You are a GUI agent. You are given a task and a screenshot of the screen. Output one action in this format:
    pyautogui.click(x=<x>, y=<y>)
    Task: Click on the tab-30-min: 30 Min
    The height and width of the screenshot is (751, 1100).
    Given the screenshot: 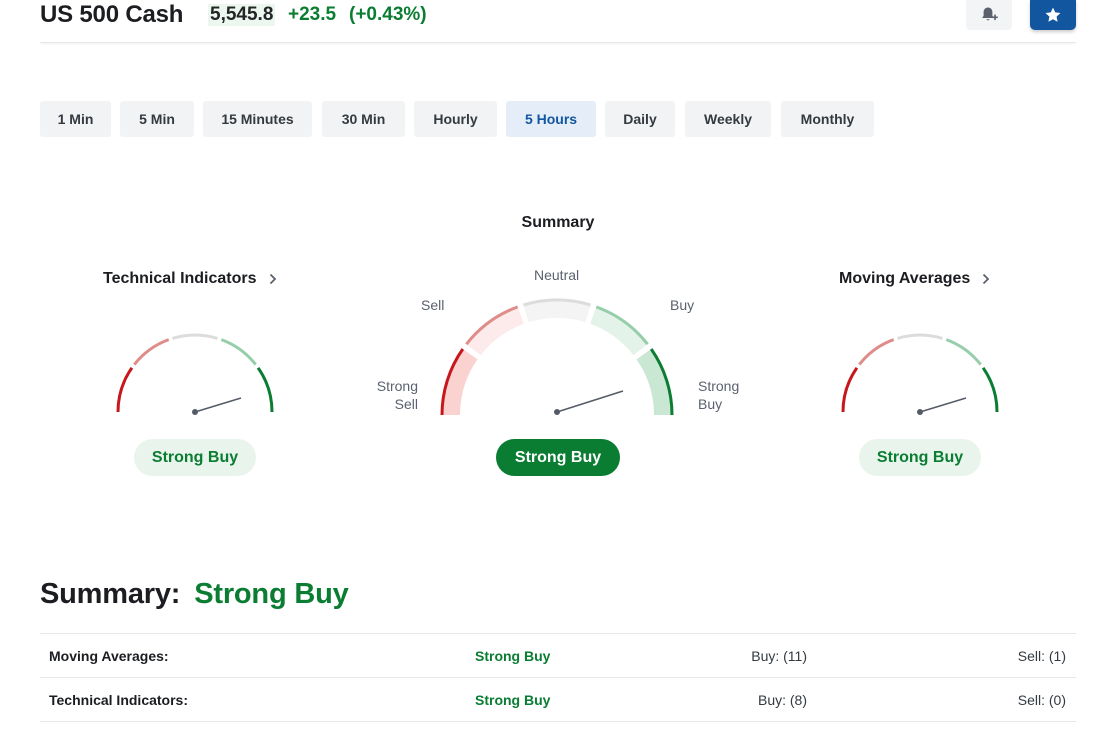 What is the action you would take?
    pyautogui.click(x=363, y=119)
    